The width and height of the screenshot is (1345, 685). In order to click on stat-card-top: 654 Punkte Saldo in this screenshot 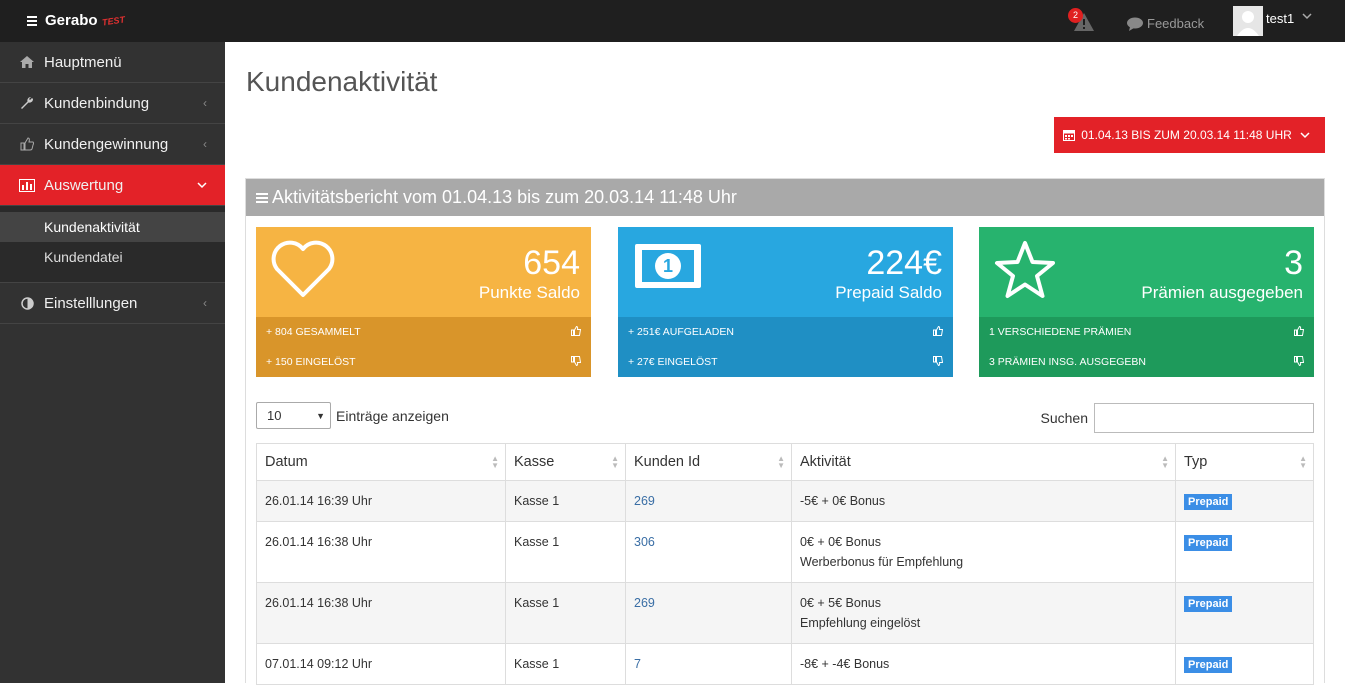, I will do `click(423, 272)`.